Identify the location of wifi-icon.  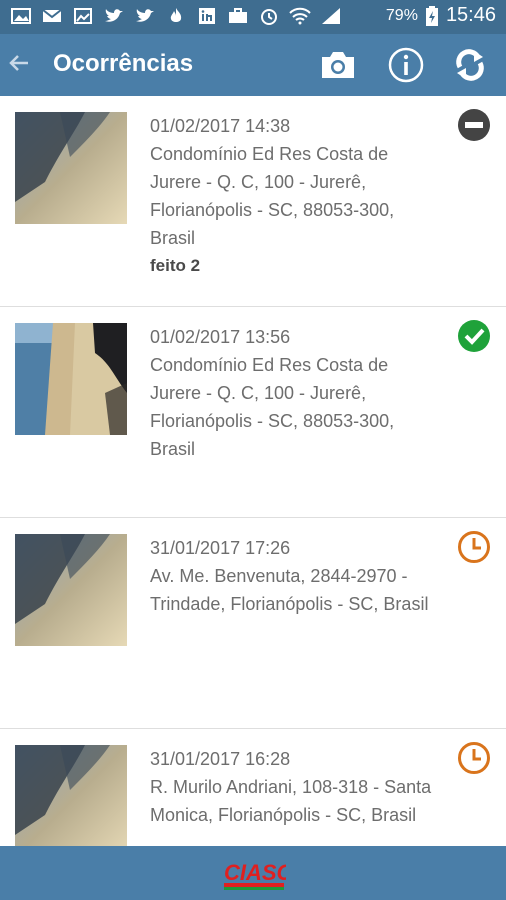
(300, 16).